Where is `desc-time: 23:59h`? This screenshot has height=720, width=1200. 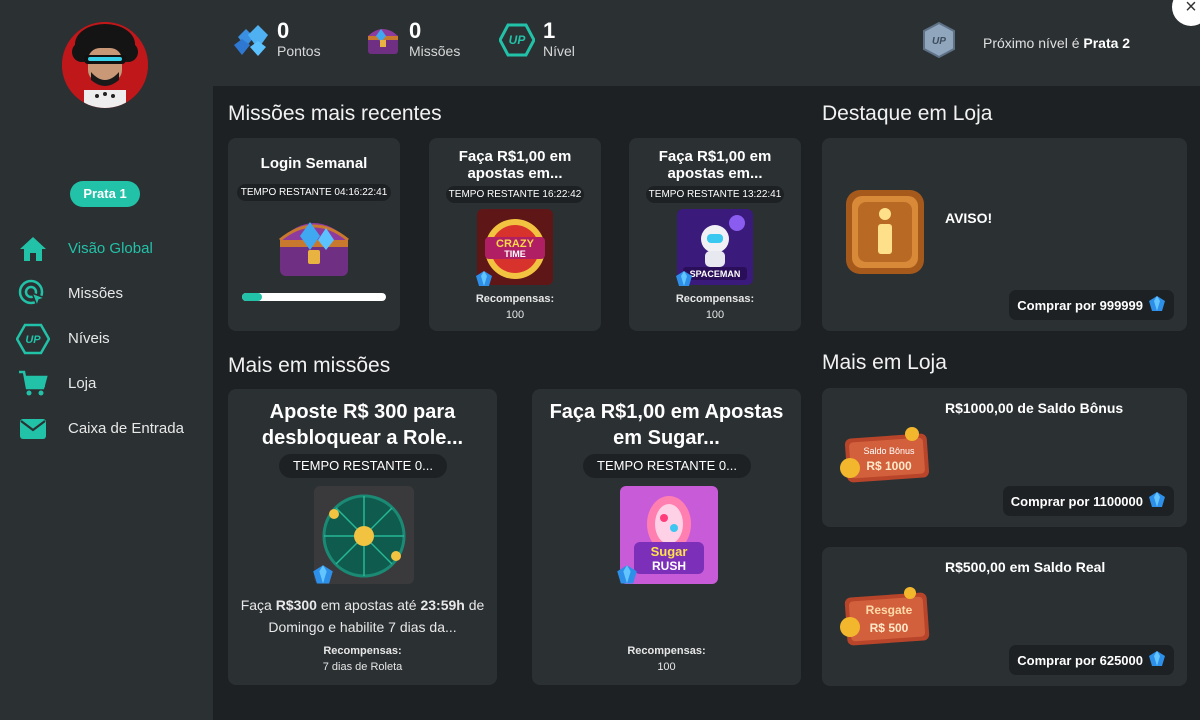 desc-time: 23:59h is located at coordinates (442, 605).